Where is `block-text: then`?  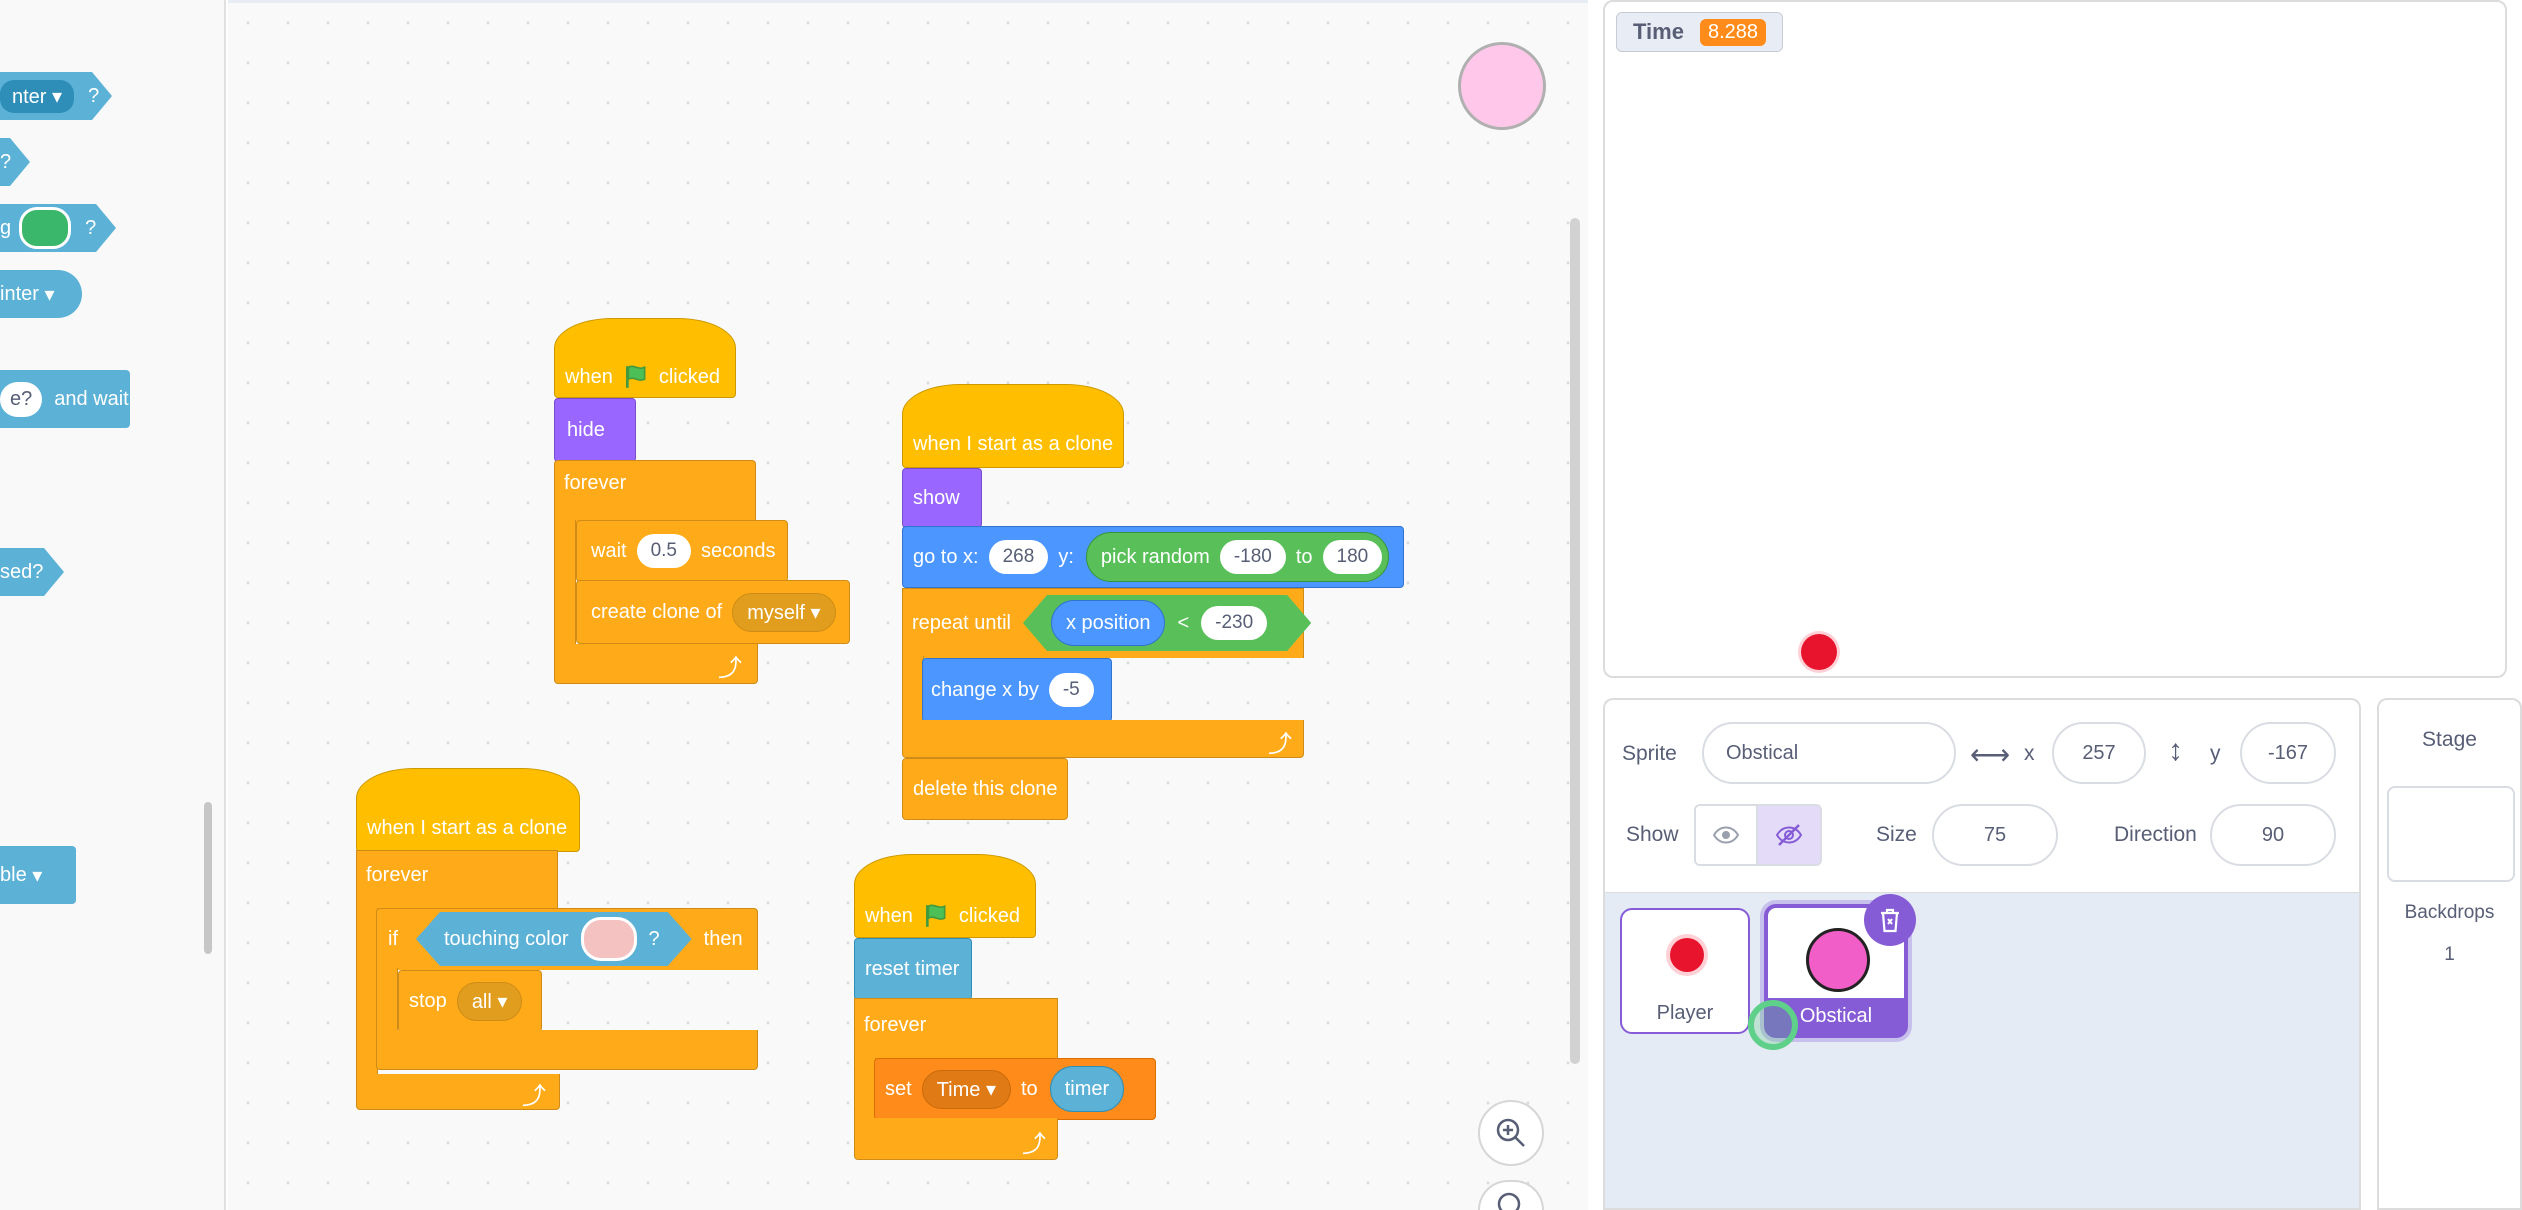
block-text: then is located at coordinates (723, 938).